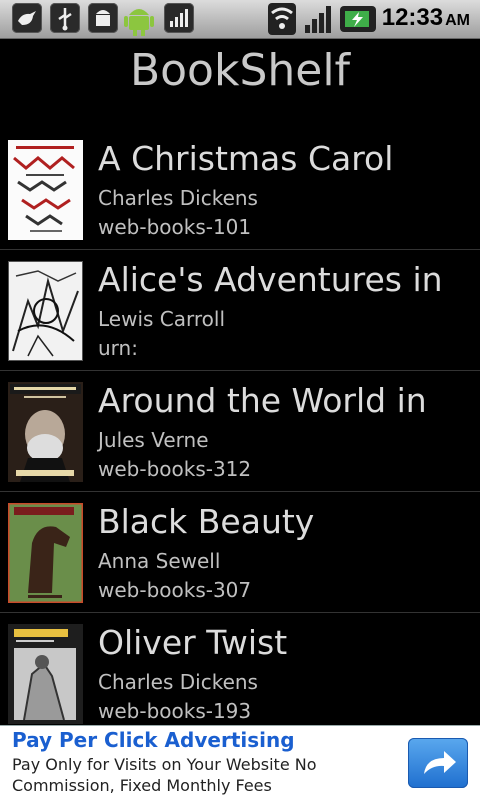  What do you see at coordinates (45, 190) in the screenshot?
I see `book-cover-christmas-carol` at bounding box center [45, 190].